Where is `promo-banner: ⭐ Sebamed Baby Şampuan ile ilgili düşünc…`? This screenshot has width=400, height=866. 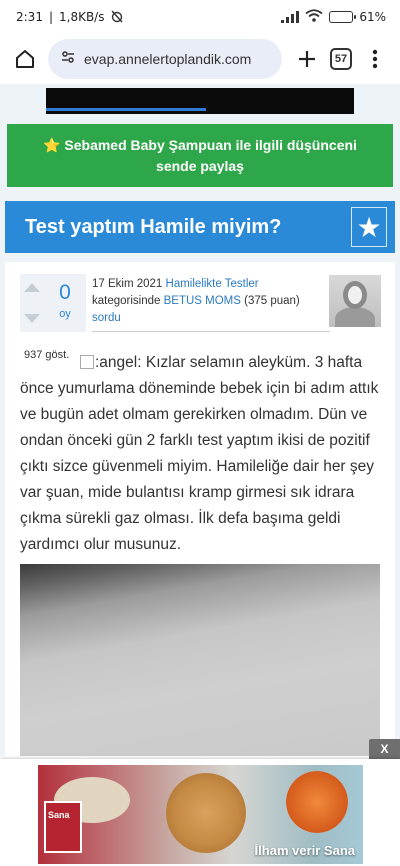
promo-banner: ⭐ Sebamed Baby Şampuan ile ilgili düşünc… is located at coordinates (200, 155).